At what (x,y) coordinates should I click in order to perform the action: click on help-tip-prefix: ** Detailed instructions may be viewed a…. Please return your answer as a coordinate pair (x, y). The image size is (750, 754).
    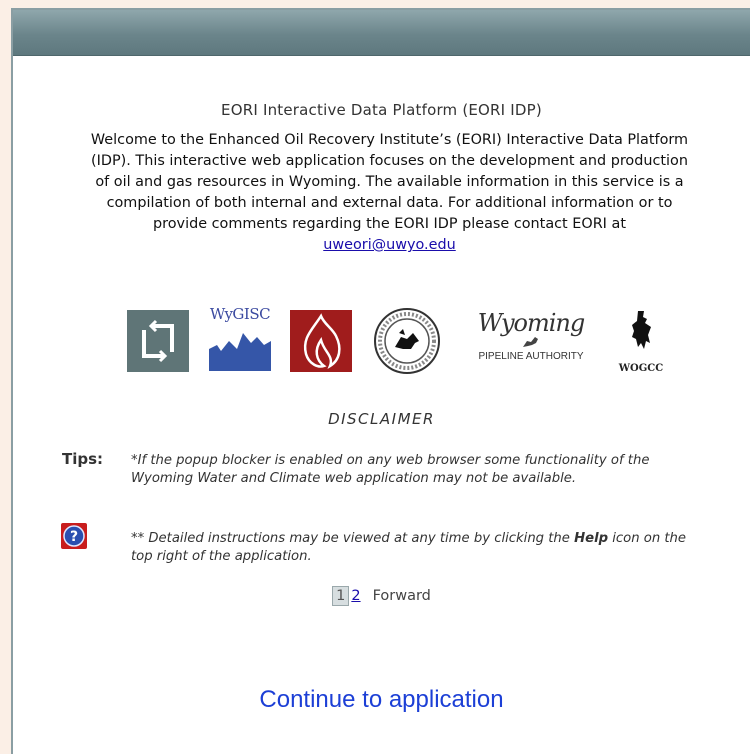
    Looking at the image, I should click on (353, 538).